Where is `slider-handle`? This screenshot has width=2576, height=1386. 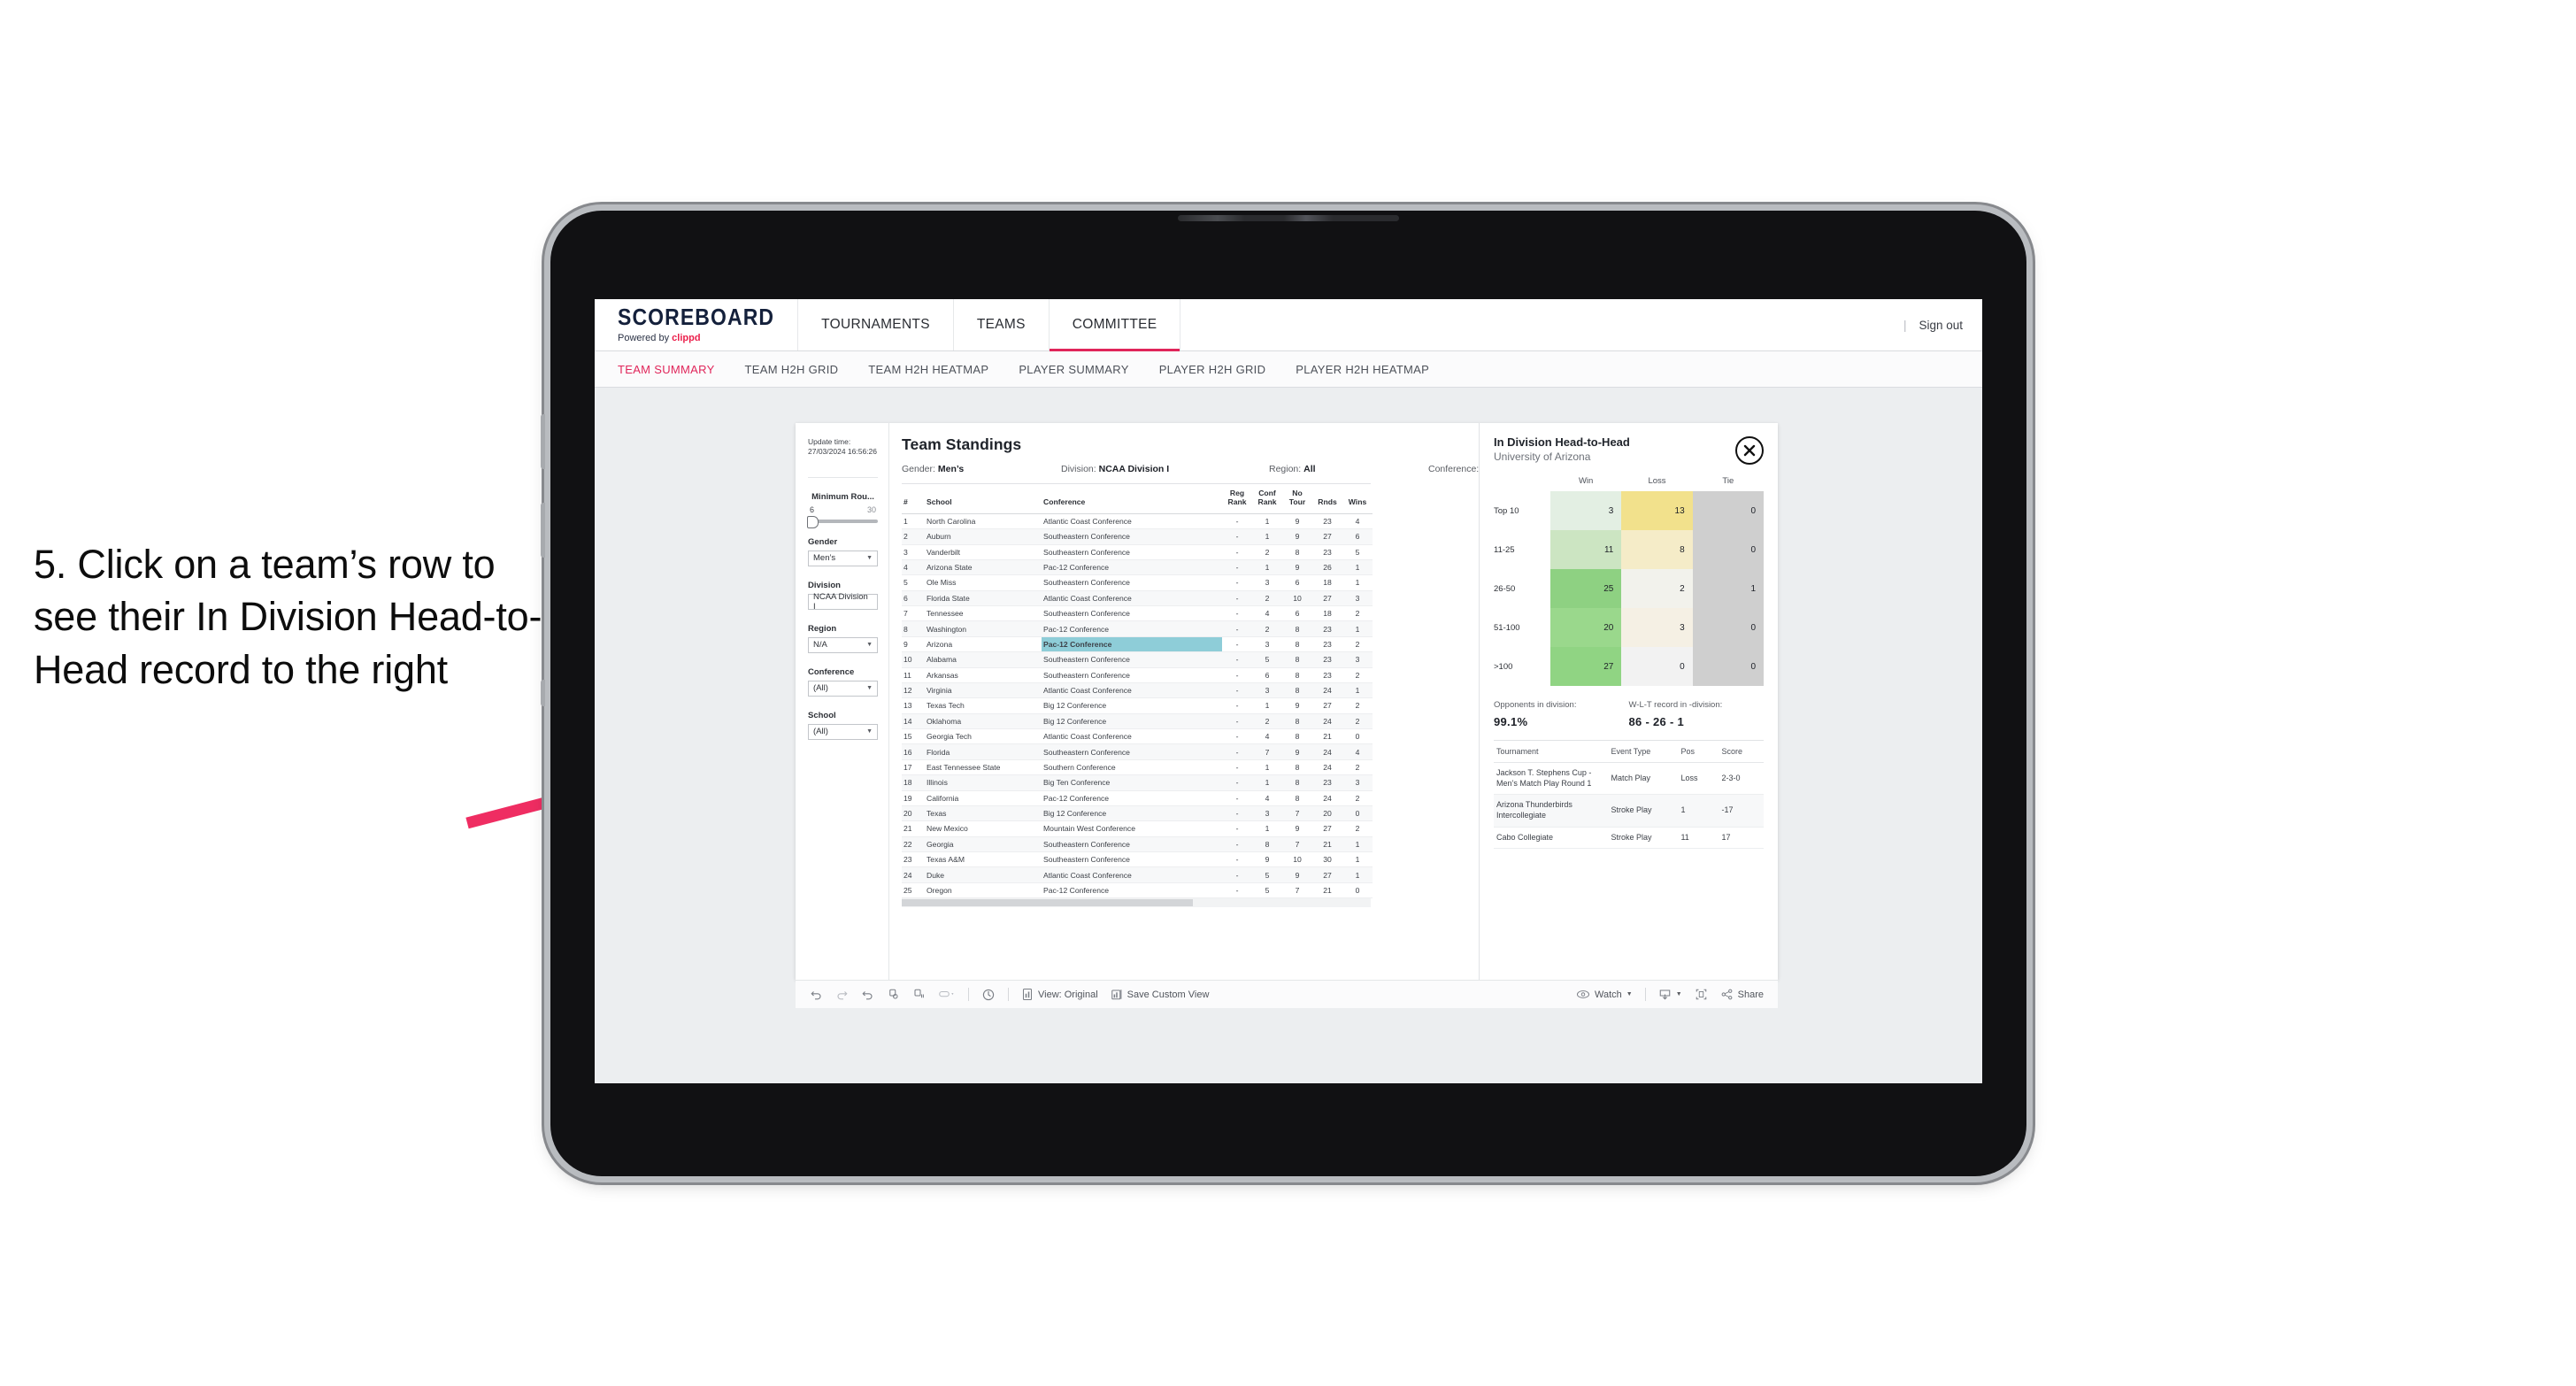
slider-handle is located at coordinates (813, 521).